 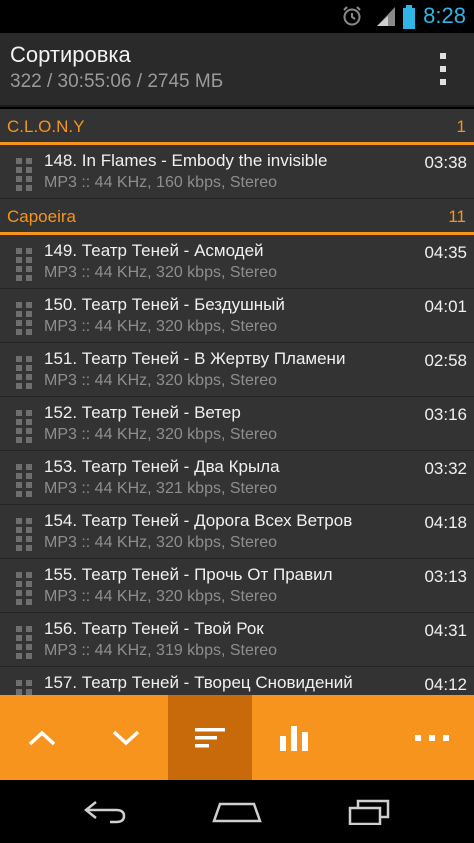 I want to click on group-name: Capoeira, so click(x=41, y=216).